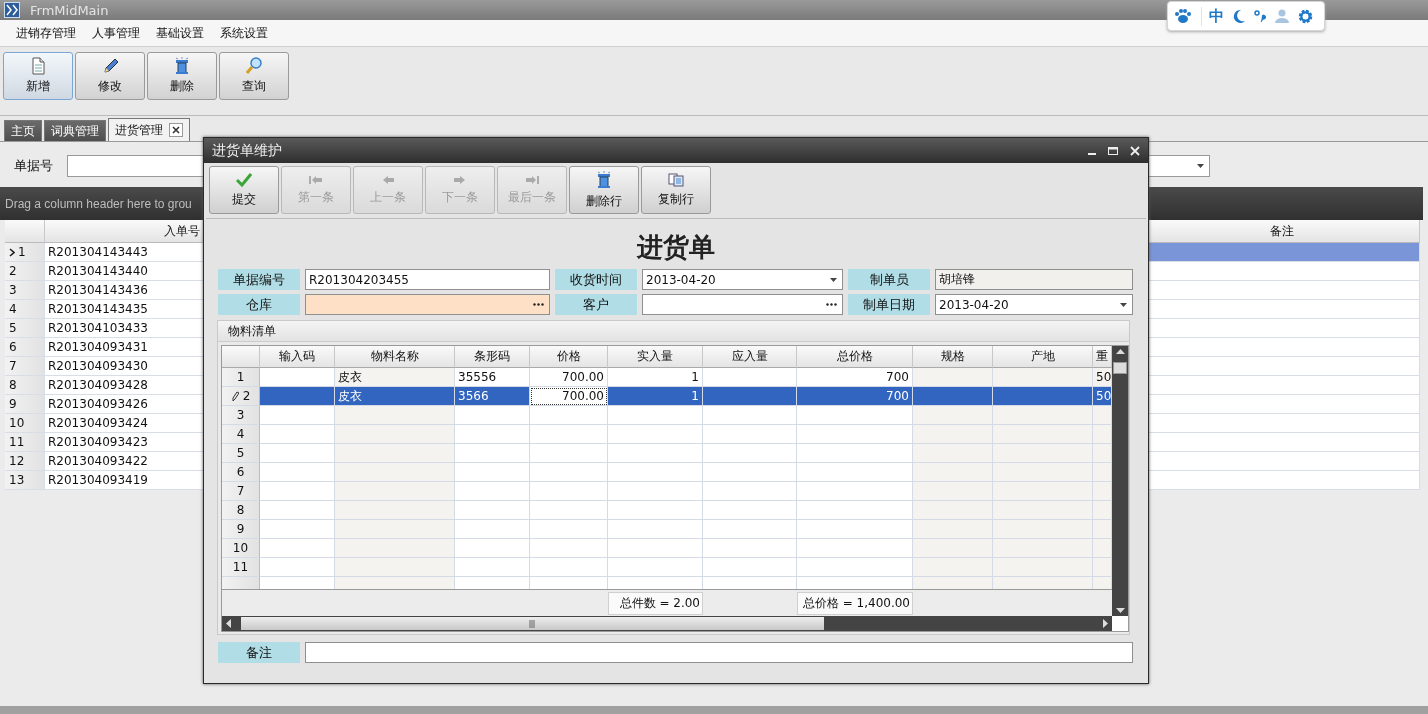  I want to click on window-title: FrmMidMain, so click(69, 10).